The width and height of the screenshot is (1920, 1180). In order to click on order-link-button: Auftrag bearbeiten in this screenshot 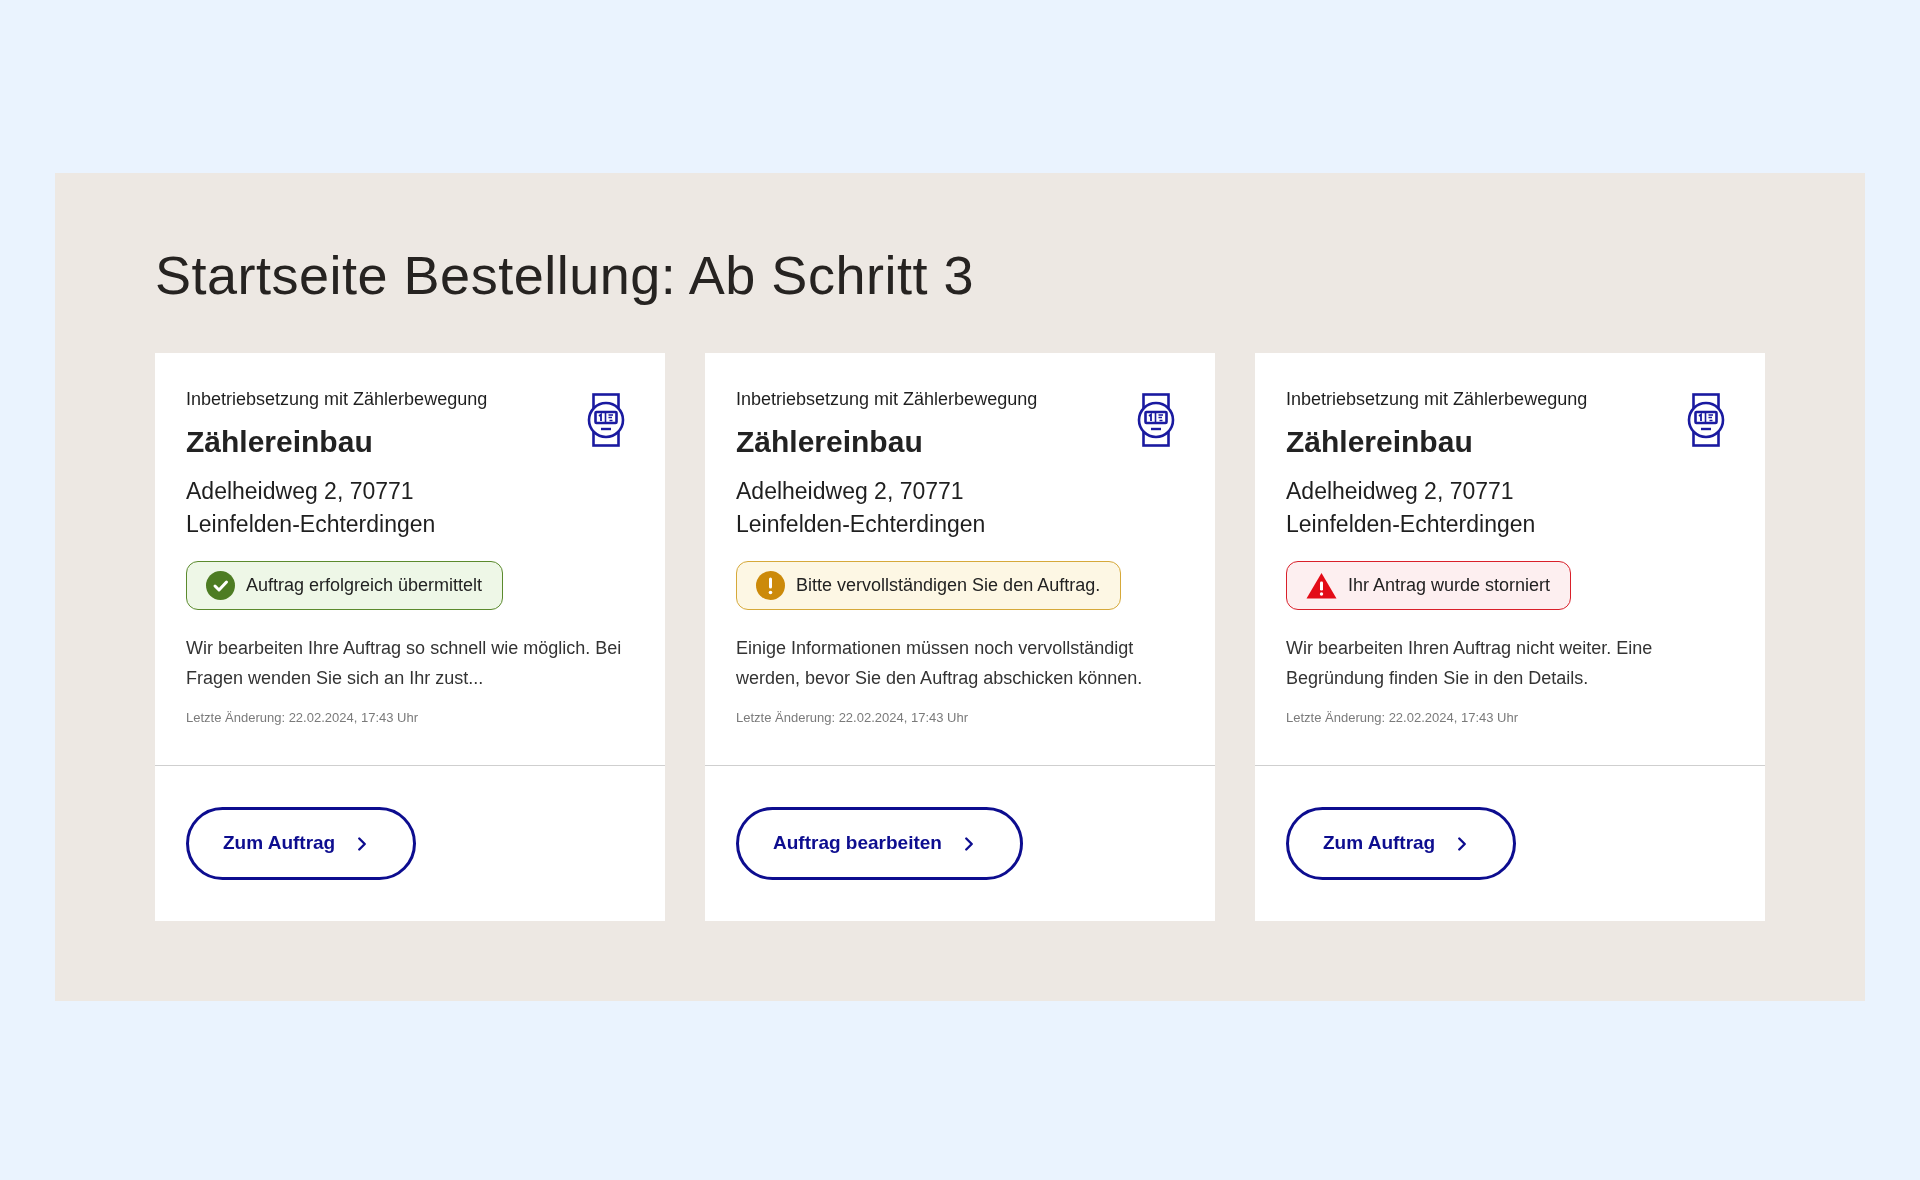, I will do `click(879, 843)`.